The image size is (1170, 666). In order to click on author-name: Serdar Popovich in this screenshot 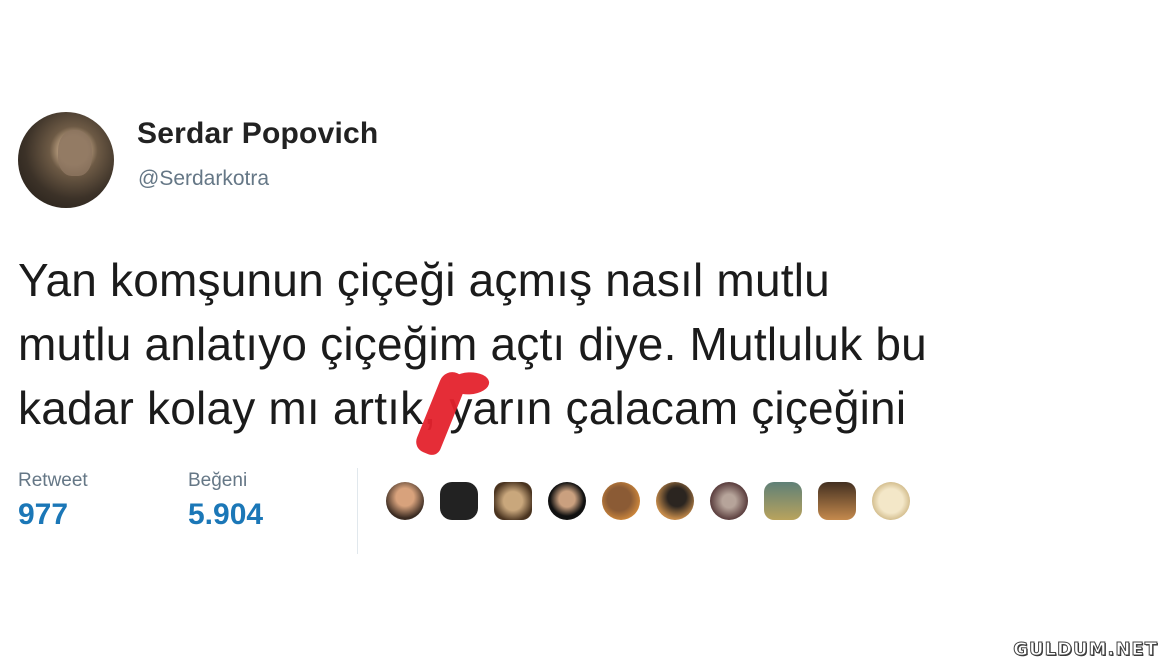, I will do `click(257, 134)`.